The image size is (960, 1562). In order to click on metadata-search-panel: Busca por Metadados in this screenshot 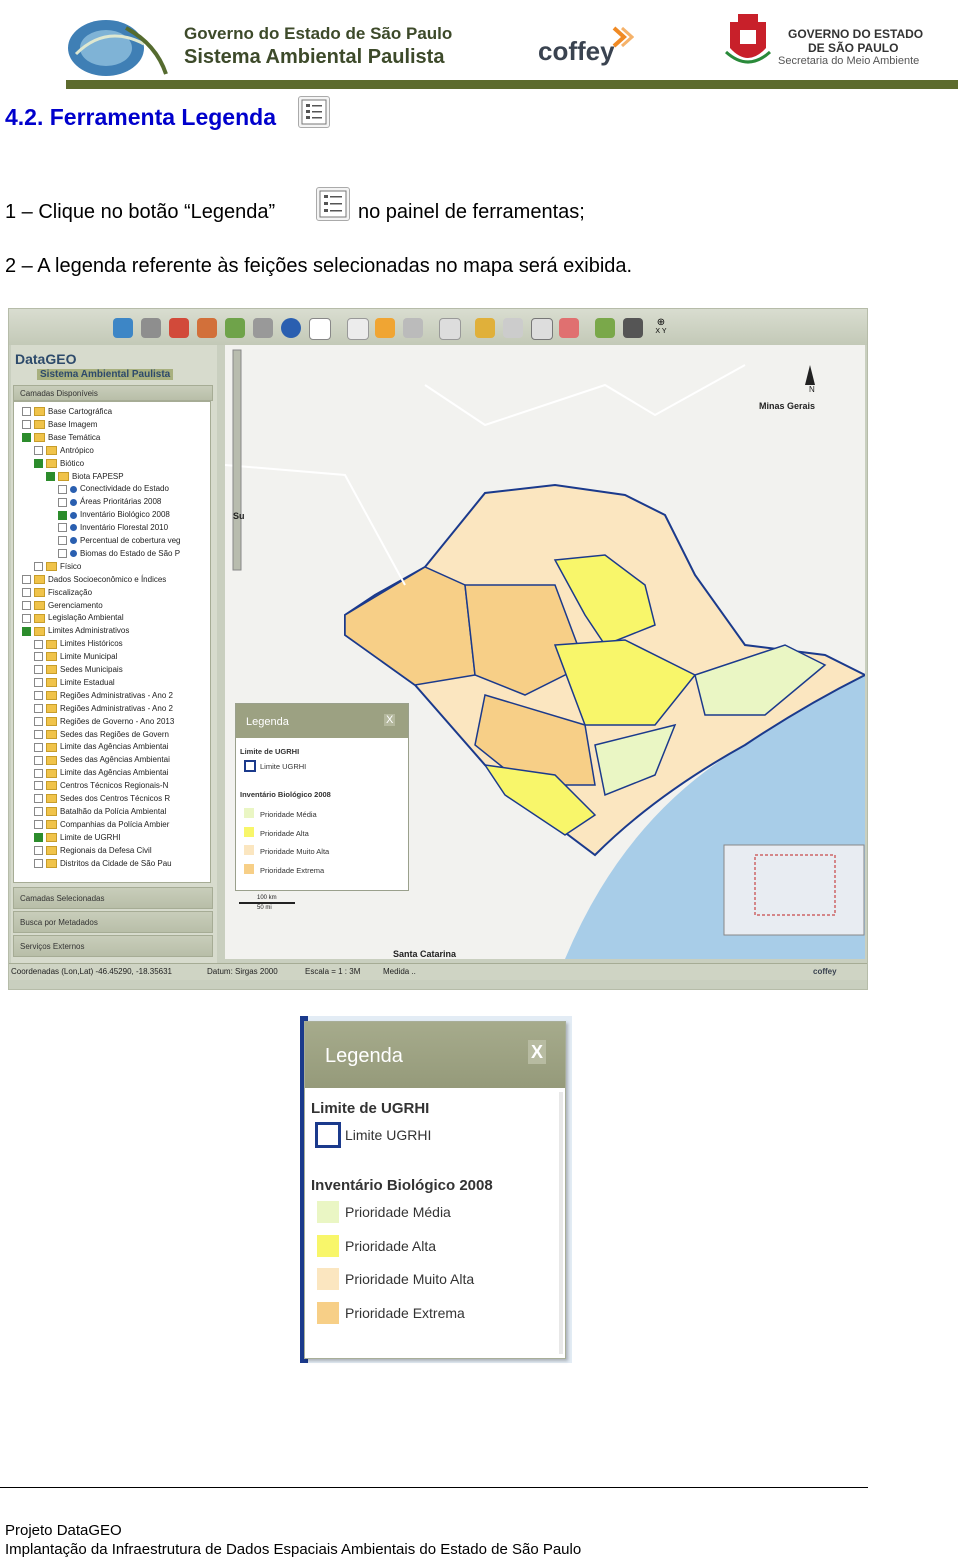, I will do `click(113, 922)`.